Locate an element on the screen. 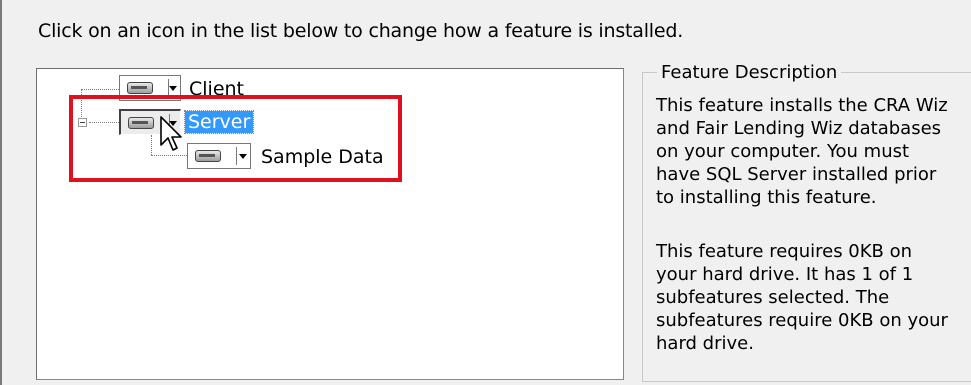 This screenshot has width=971, height=385. dropdown-arrow-icon is located at coordinates (173, 88).